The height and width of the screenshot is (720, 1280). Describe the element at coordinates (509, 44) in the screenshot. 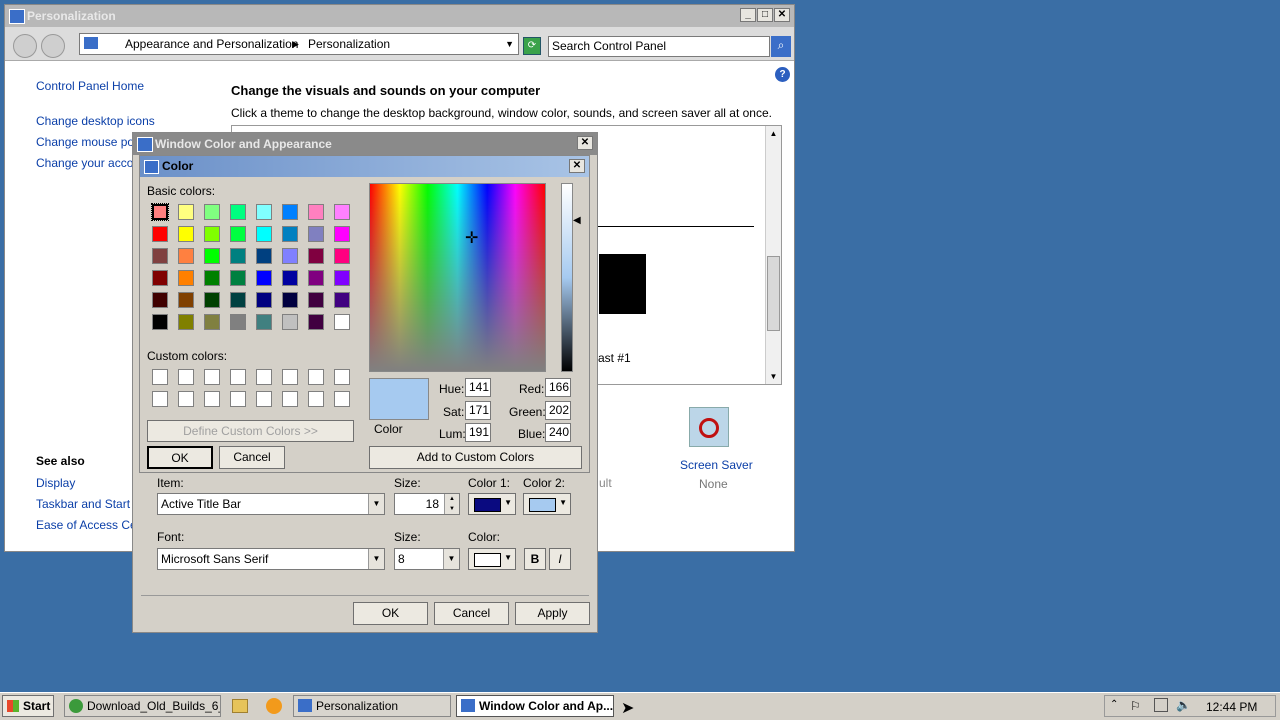

I see `chevron-down-icon: ▼` at that location.